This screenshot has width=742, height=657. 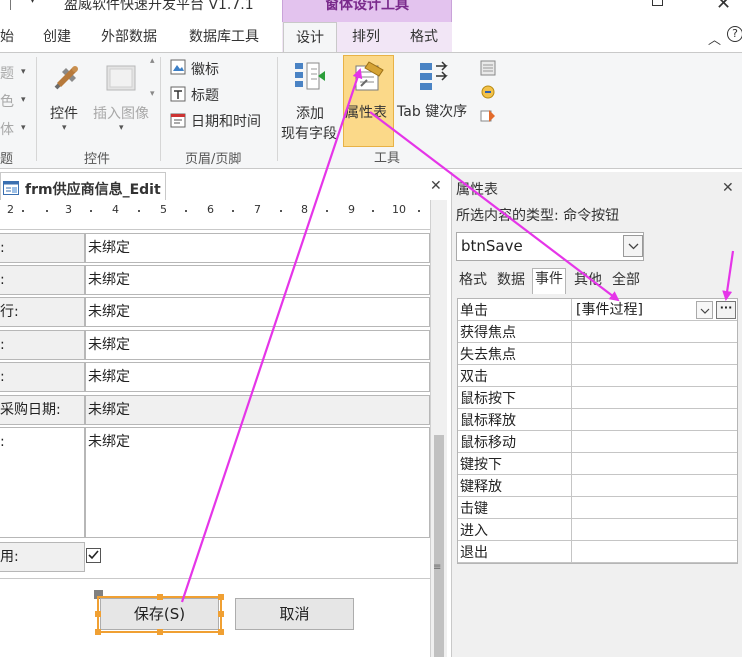 I want to click on property-name: 失去焦点, so click(x=488, y=355).